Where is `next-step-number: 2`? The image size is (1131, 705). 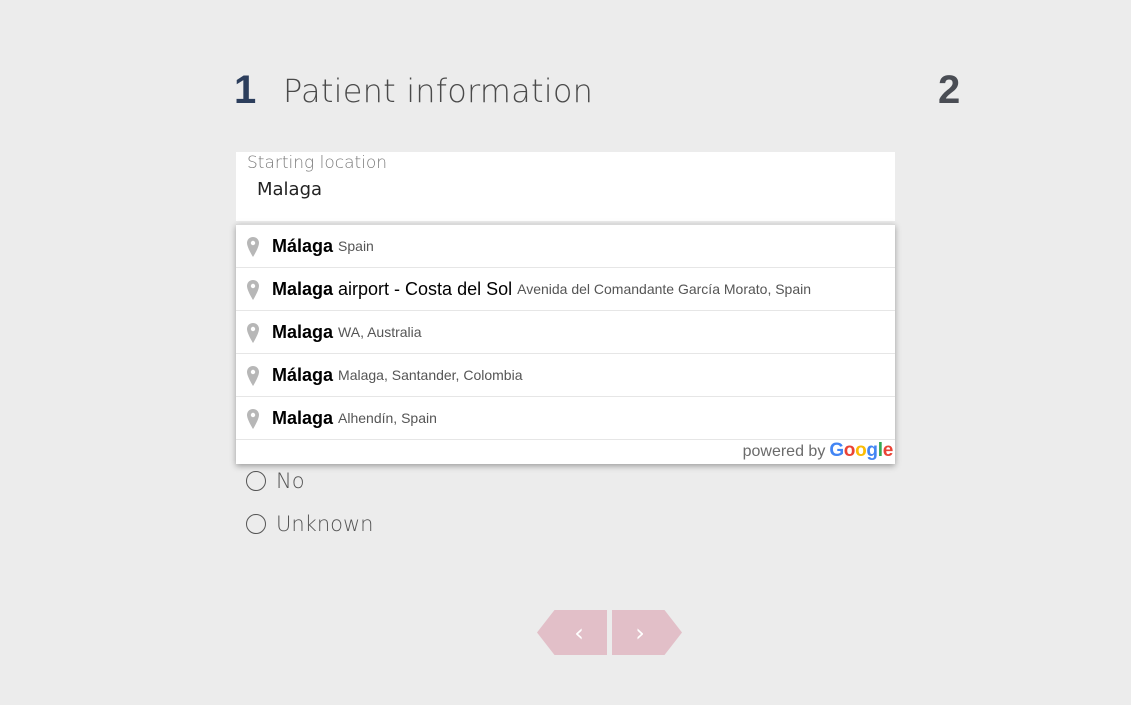 next-step-number: 2 is located at coordinates (949, 90).